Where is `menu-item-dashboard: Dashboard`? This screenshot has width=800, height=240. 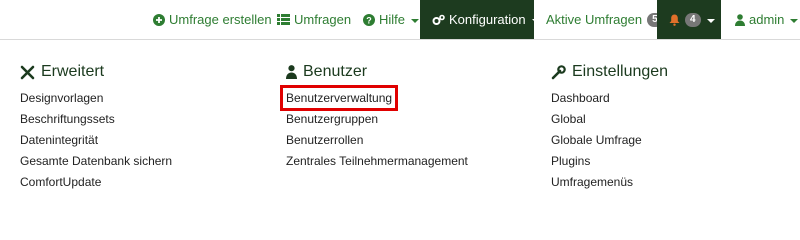
menu-item-dashboard: Dashboard is located at coordinates (596, 101).